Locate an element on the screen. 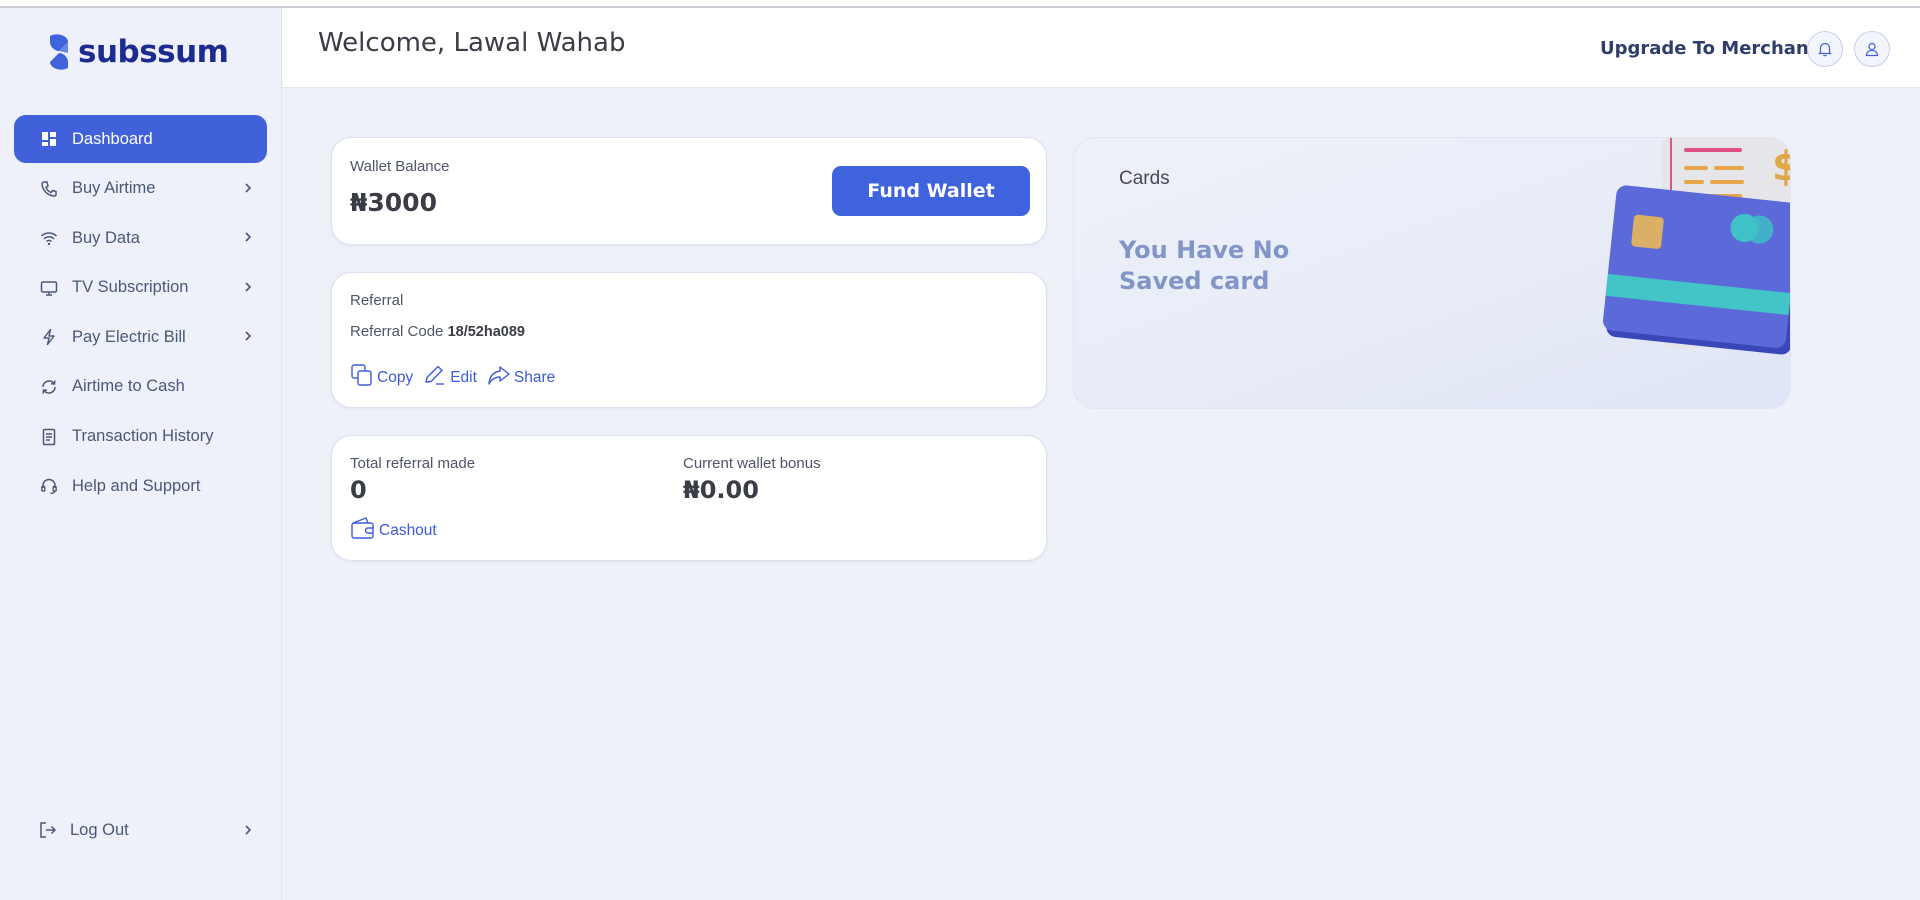 This screenshot has width=1920, height=900. wallet-balance-amount: ₦3000 is located at coordinates (393, 202).